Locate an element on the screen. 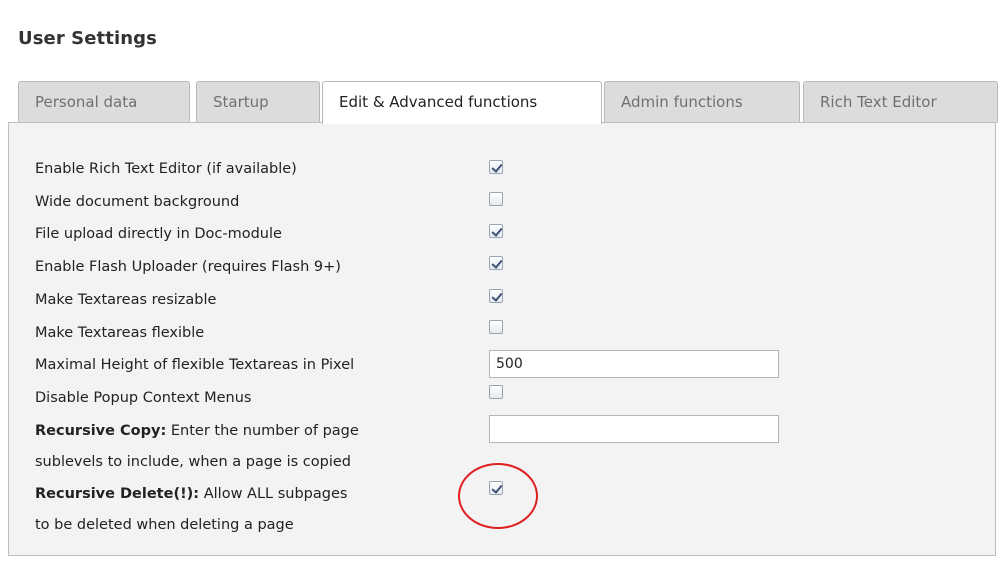 This screenshot has width=998, height=563. textareas-flexible-checkbox is located at coordinates (496, 327).